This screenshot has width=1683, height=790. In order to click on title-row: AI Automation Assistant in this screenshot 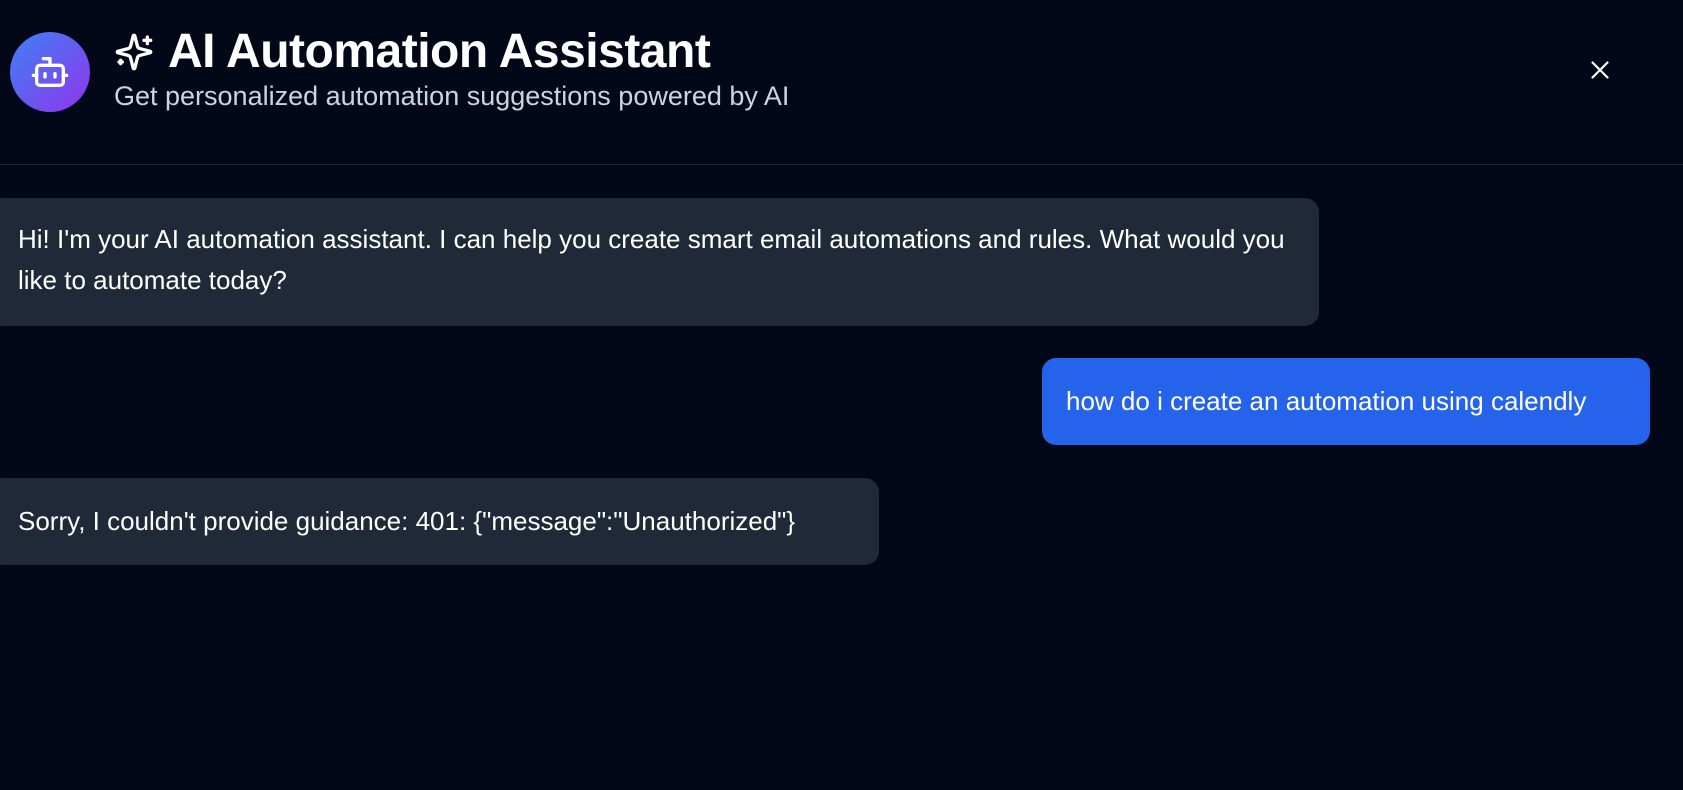, I will do `click(412, 52)`.